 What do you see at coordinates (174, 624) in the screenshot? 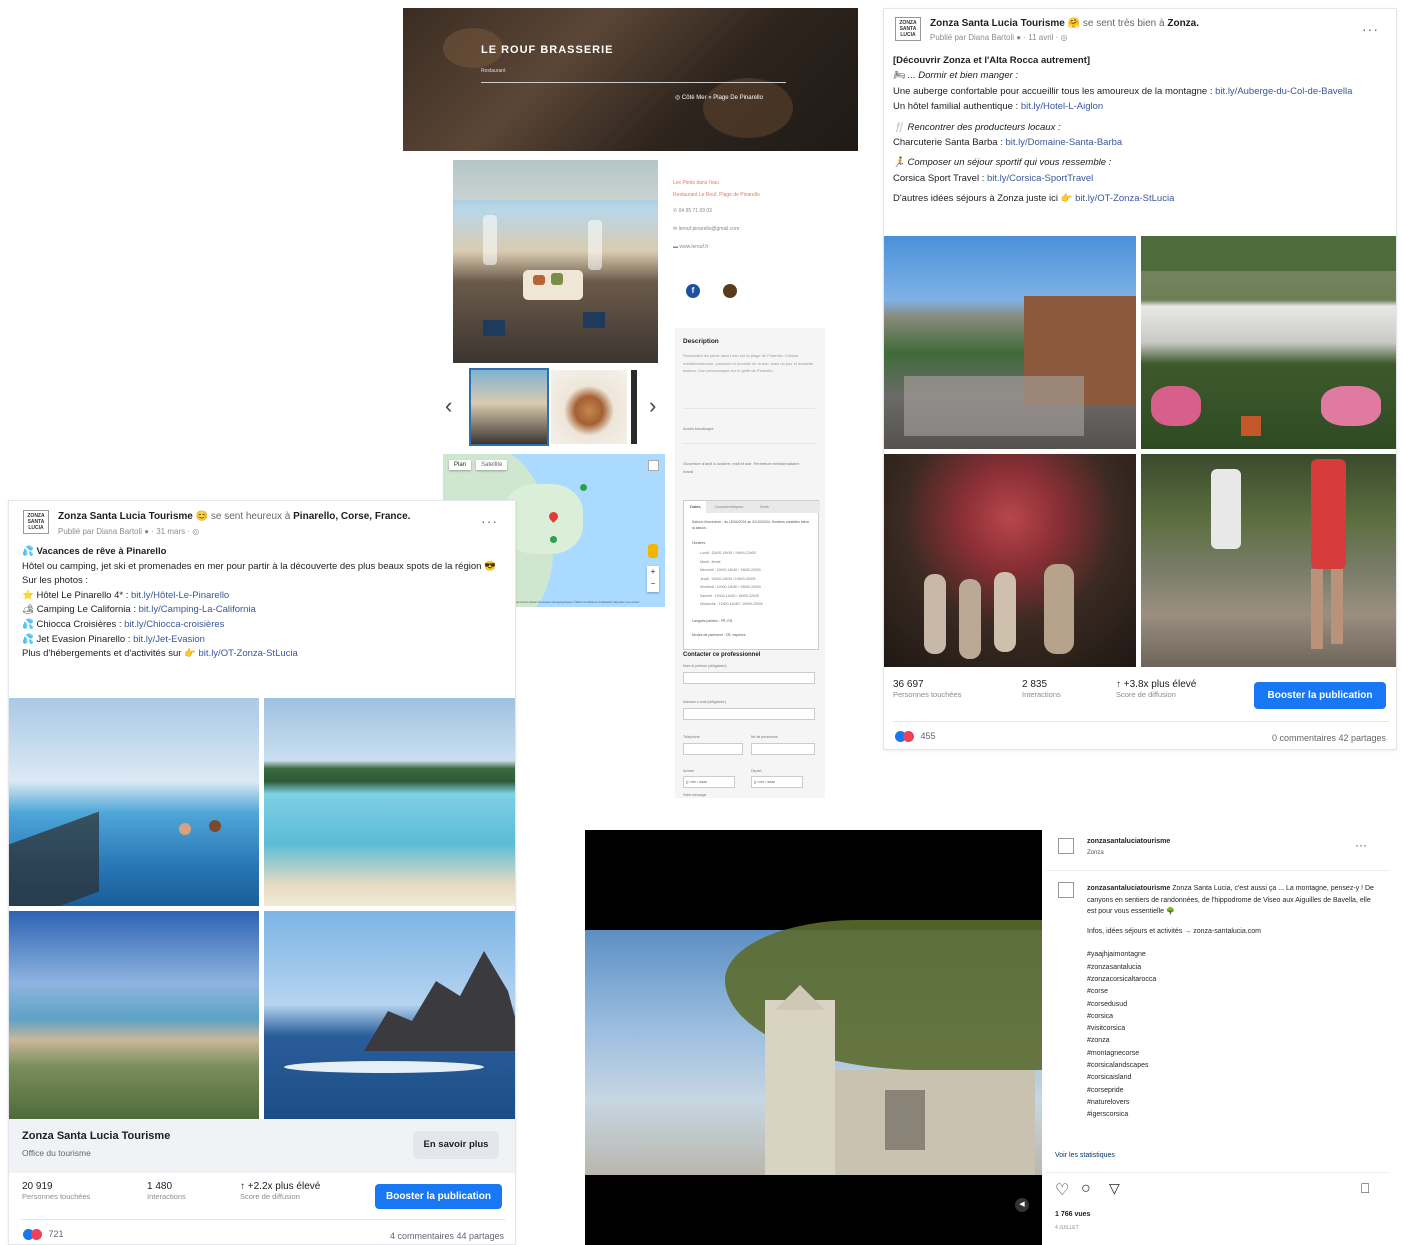
I see `post-link: bit.ly/Chiocca-croisières` at bounding box center [174, 624].